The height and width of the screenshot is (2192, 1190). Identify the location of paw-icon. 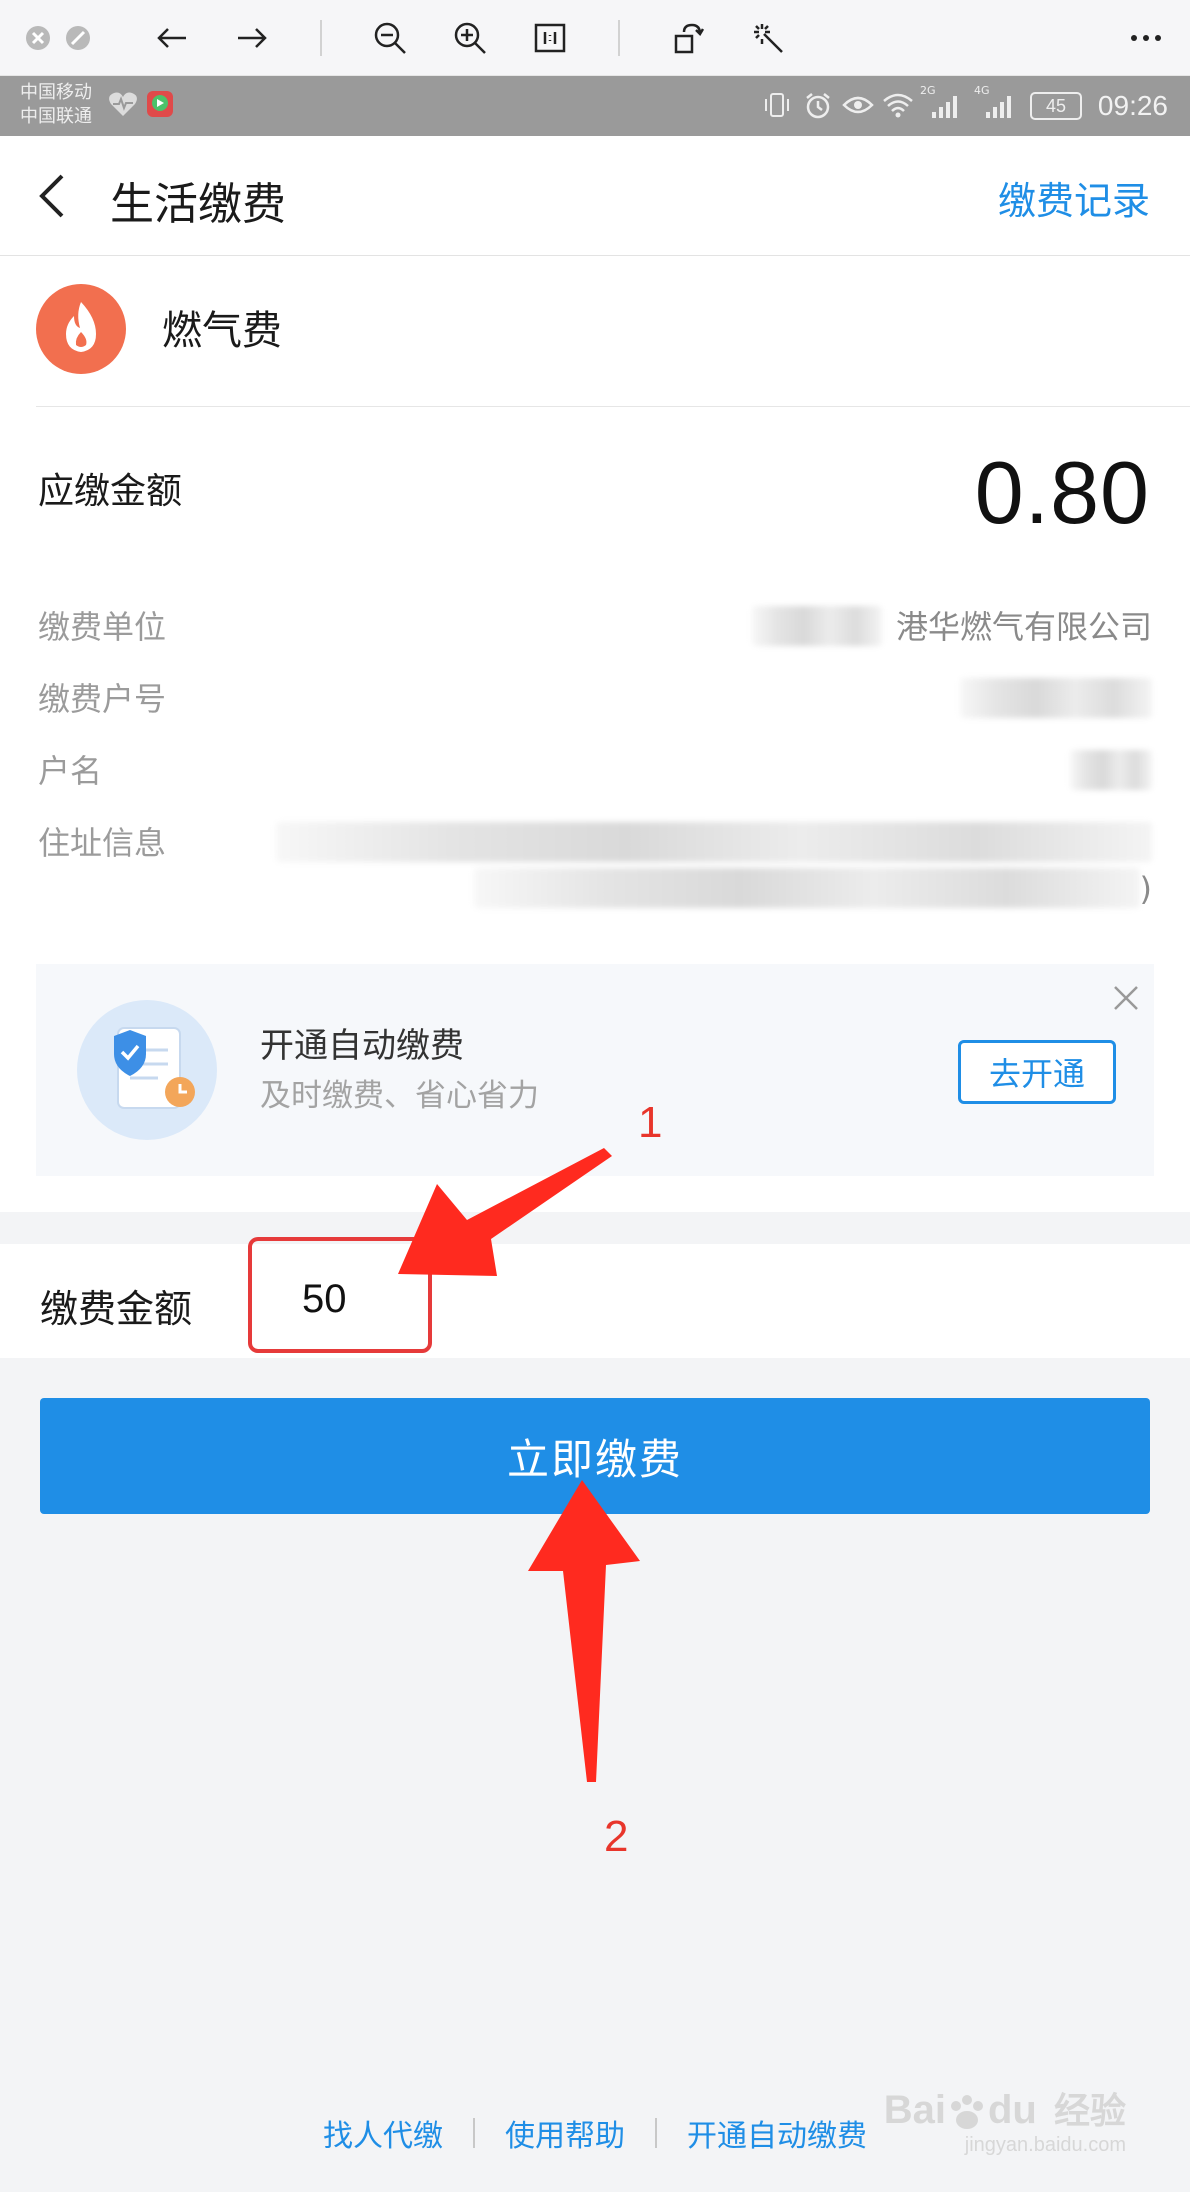
(966, 2112).